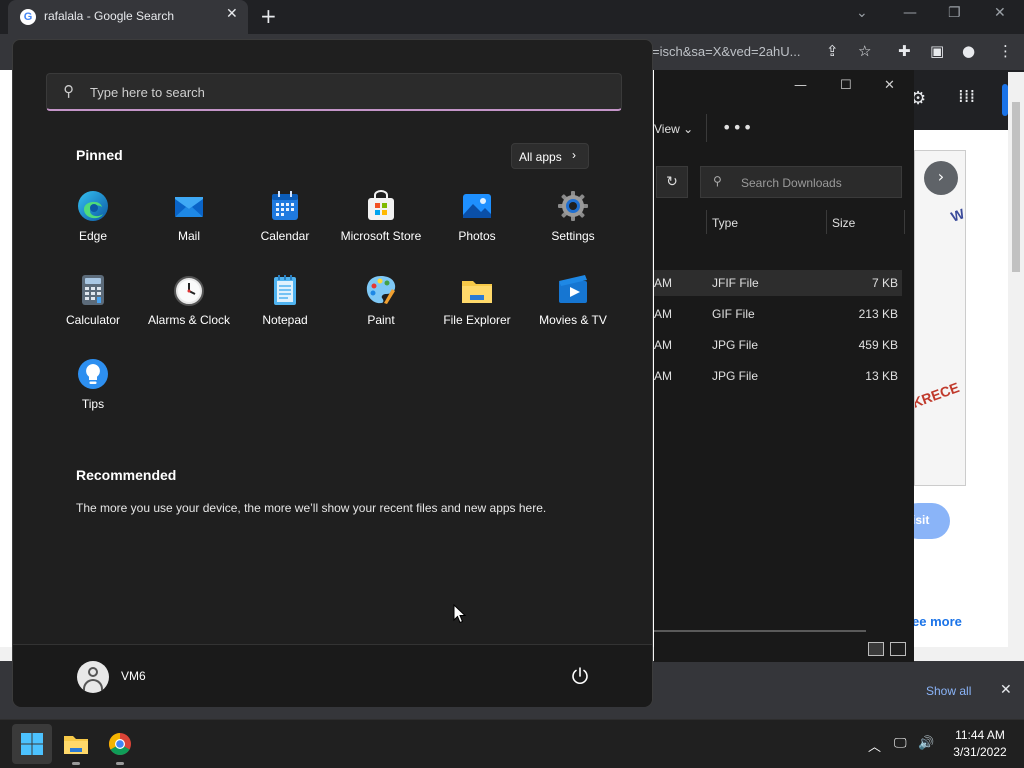 The width and height of the screenshot is (1024, 768). I want to click on view-menu: View ⌄, so click(673, 129).